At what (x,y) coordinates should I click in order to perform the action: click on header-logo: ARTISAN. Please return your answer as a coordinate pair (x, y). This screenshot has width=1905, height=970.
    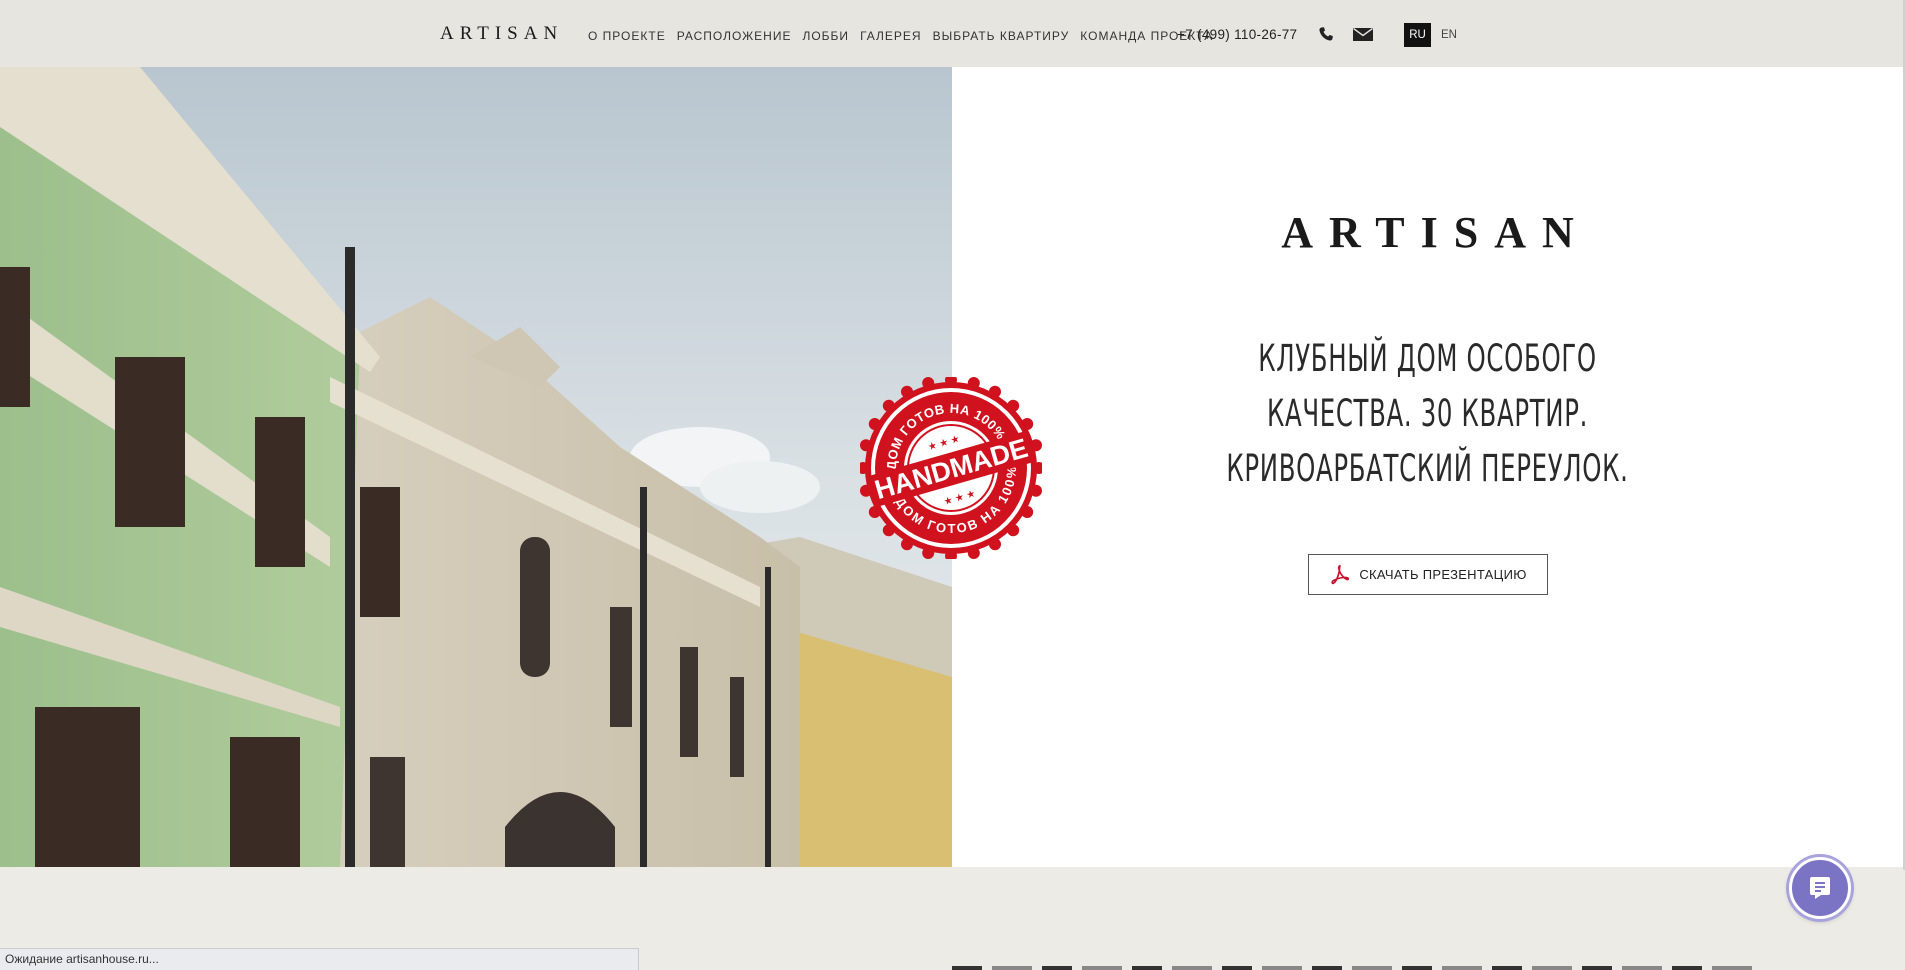
    Looking at the image, I should click on (501, 34).